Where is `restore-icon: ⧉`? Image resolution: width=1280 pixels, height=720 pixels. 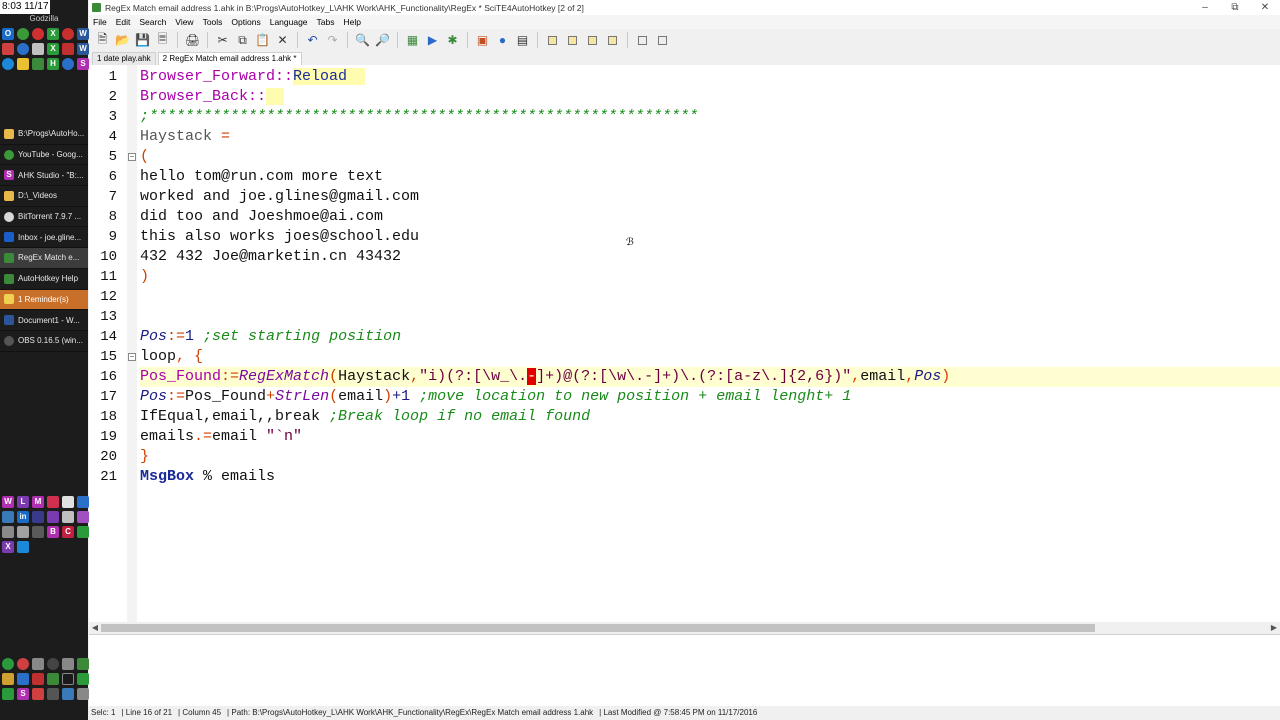
restore-icon: ⧉ is located at coordinates (1235, 7).